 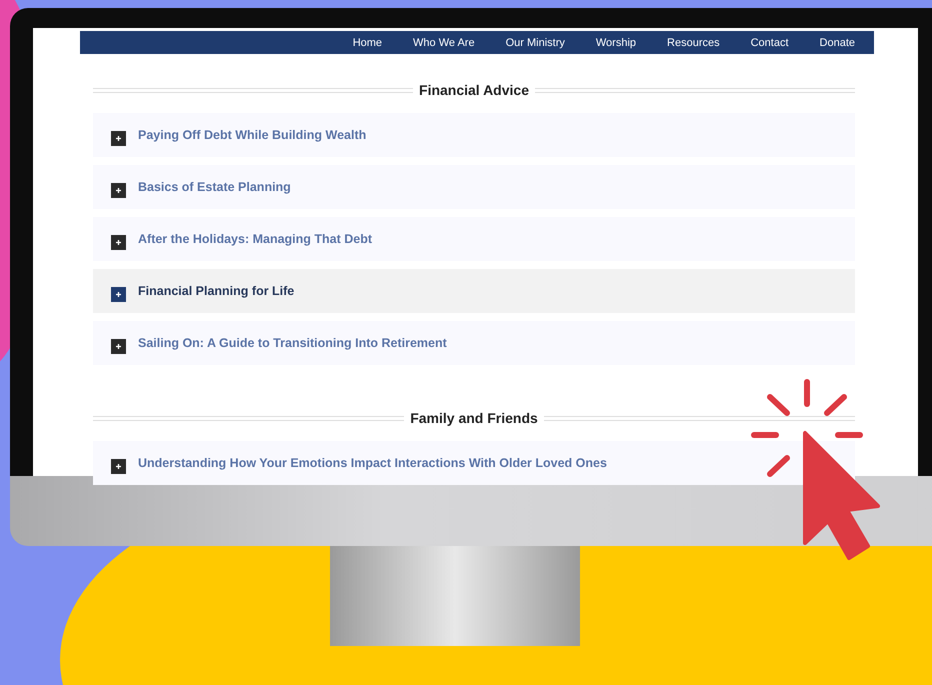 What do you see at coordinates (616, 42) in the screenshot?
I see `nav-link: Worship` at bounding box center [616, 42].